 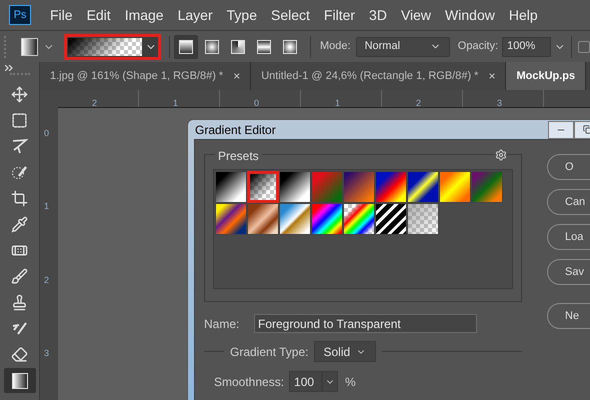 What do you see at coordinates (61, 15) in the screenshot?
I see `menu-item: File` at bounding box center [61, 15].